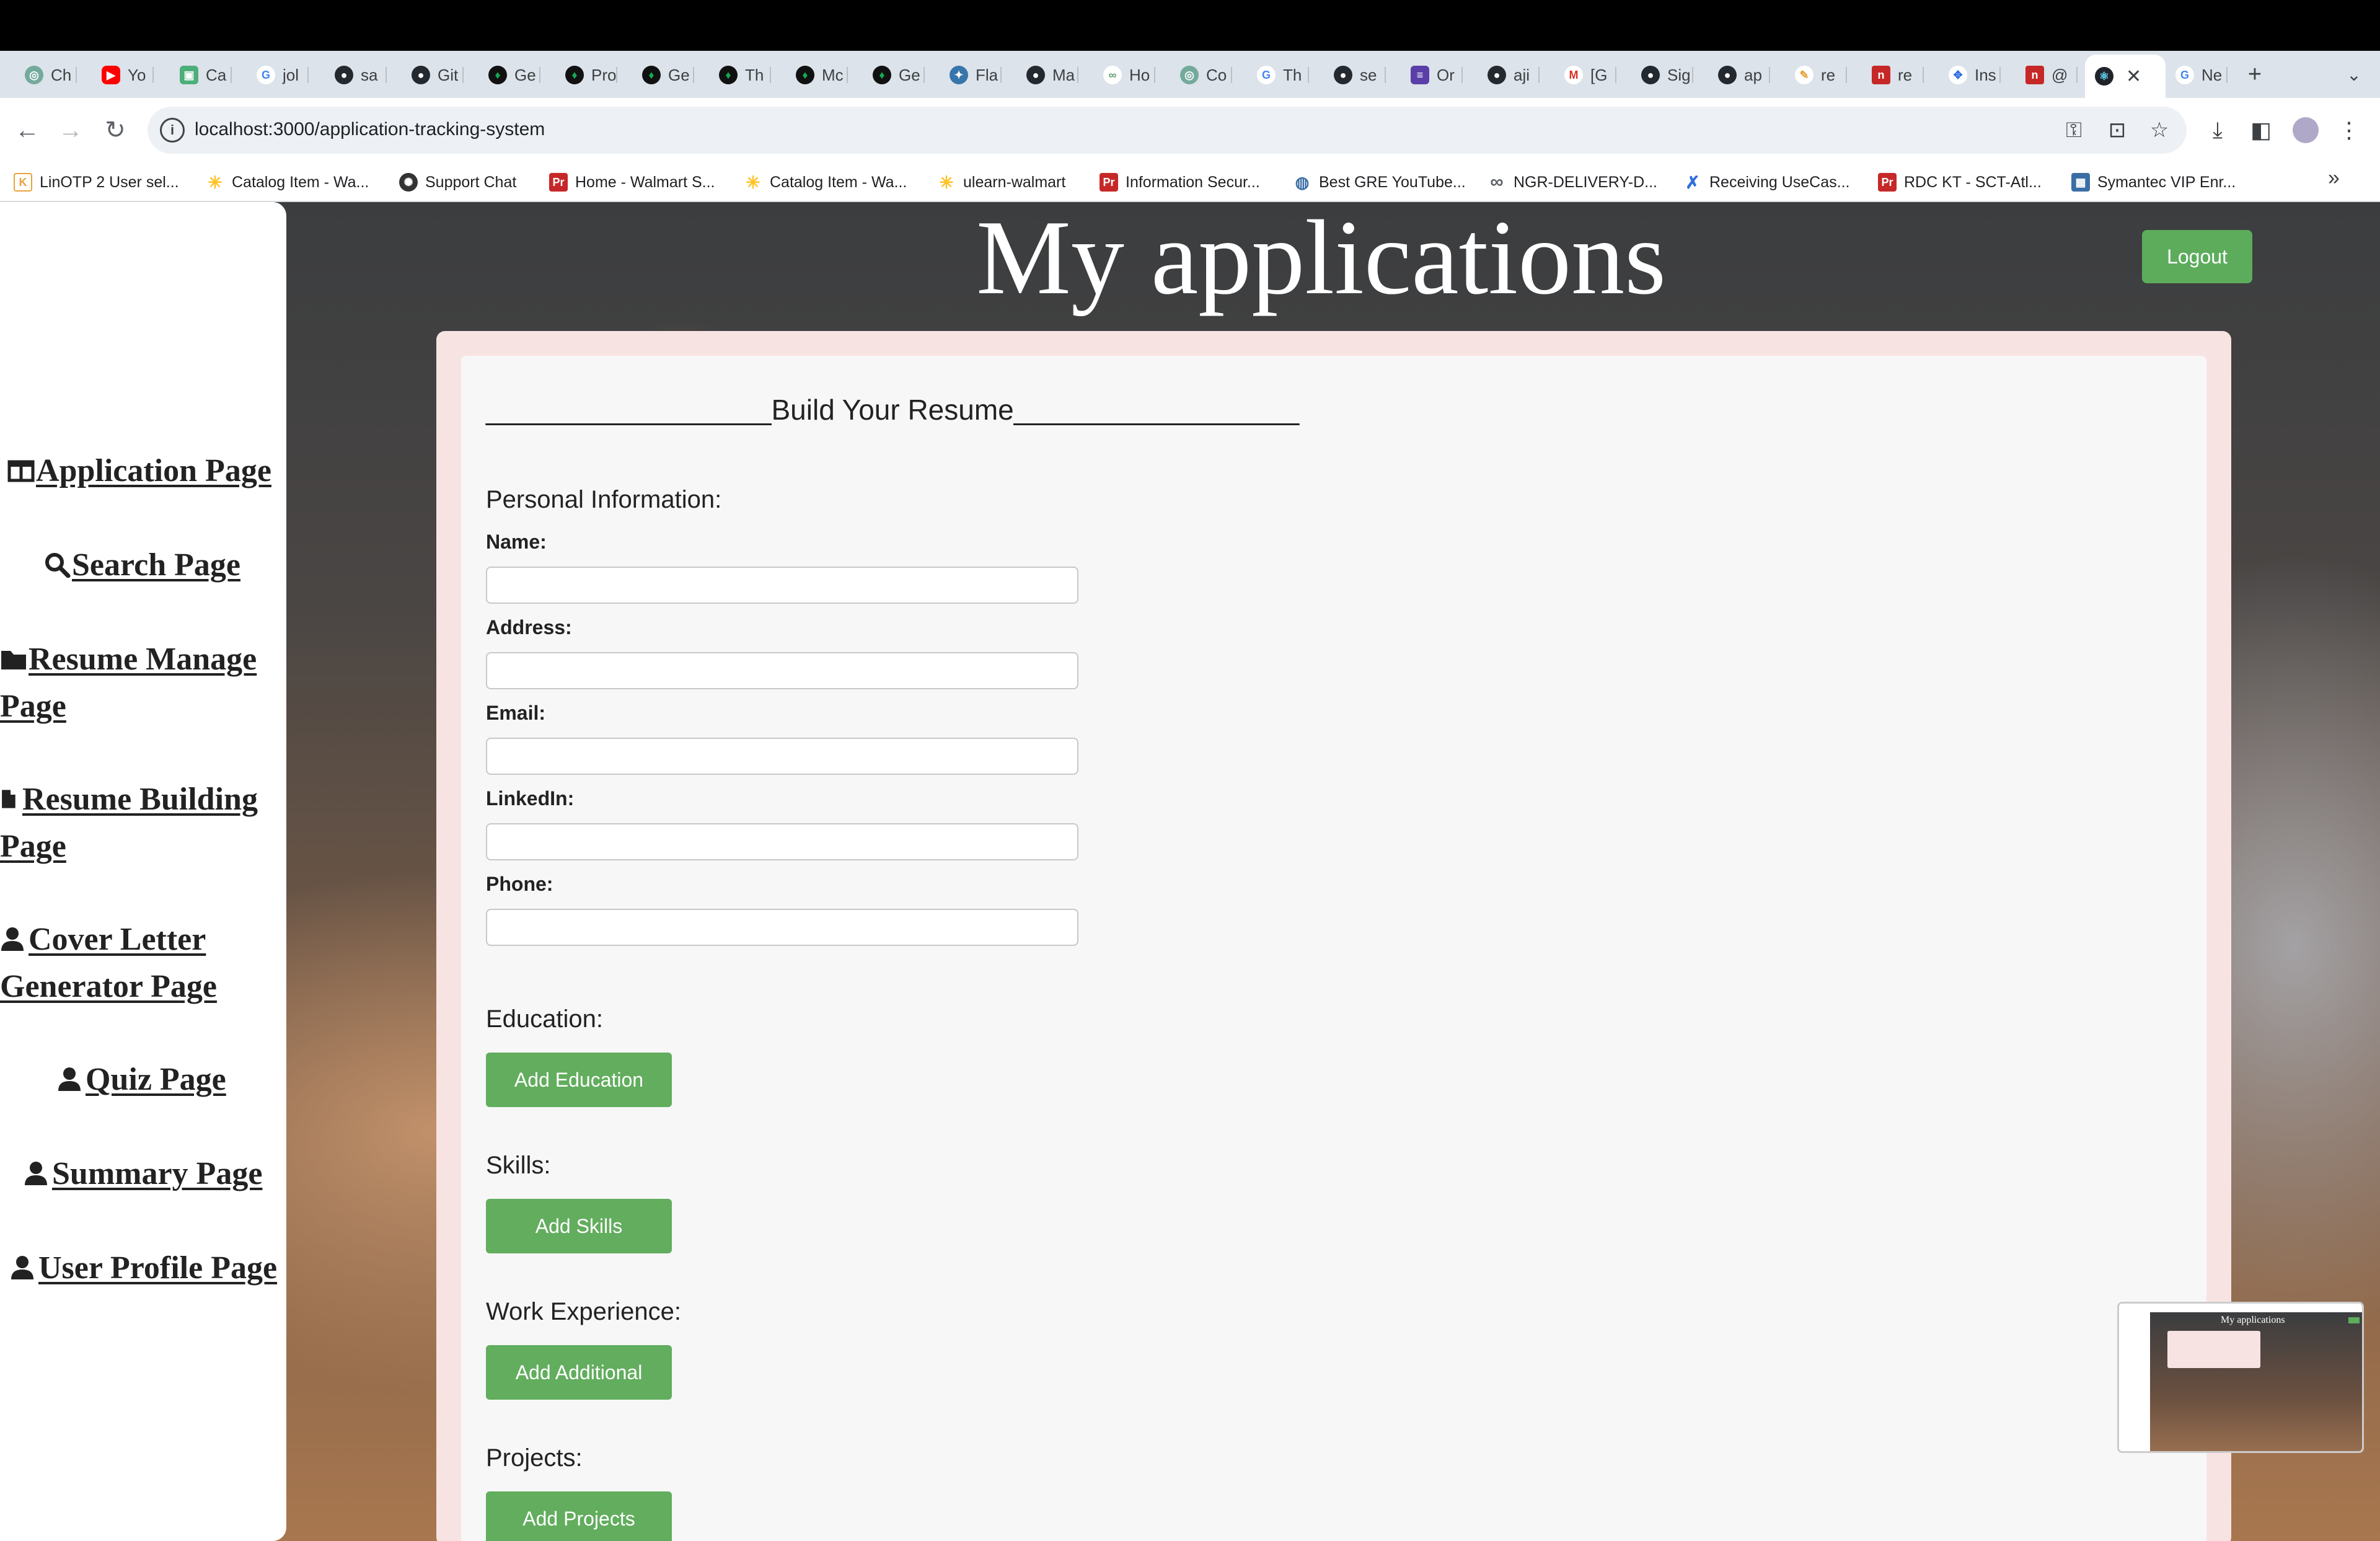 The width and height of the screenshot is (2380, 1541). I want to click on sidebar-item-quiz: Quiz Page, so click(141, 1079).